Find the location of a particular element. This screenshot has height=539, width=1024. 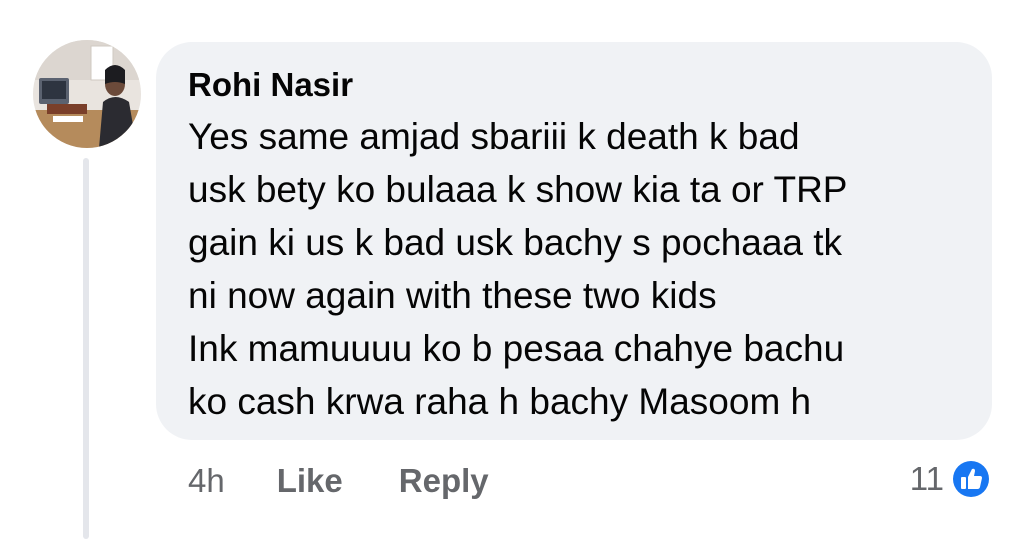

avatar is located at coordinates (87, 94).